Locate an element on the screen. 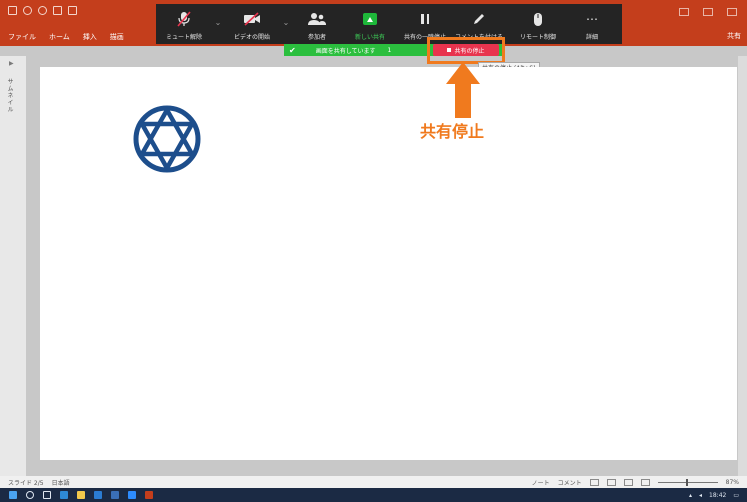  language-indicator: 日本語 is located at coordinates (61, 482).